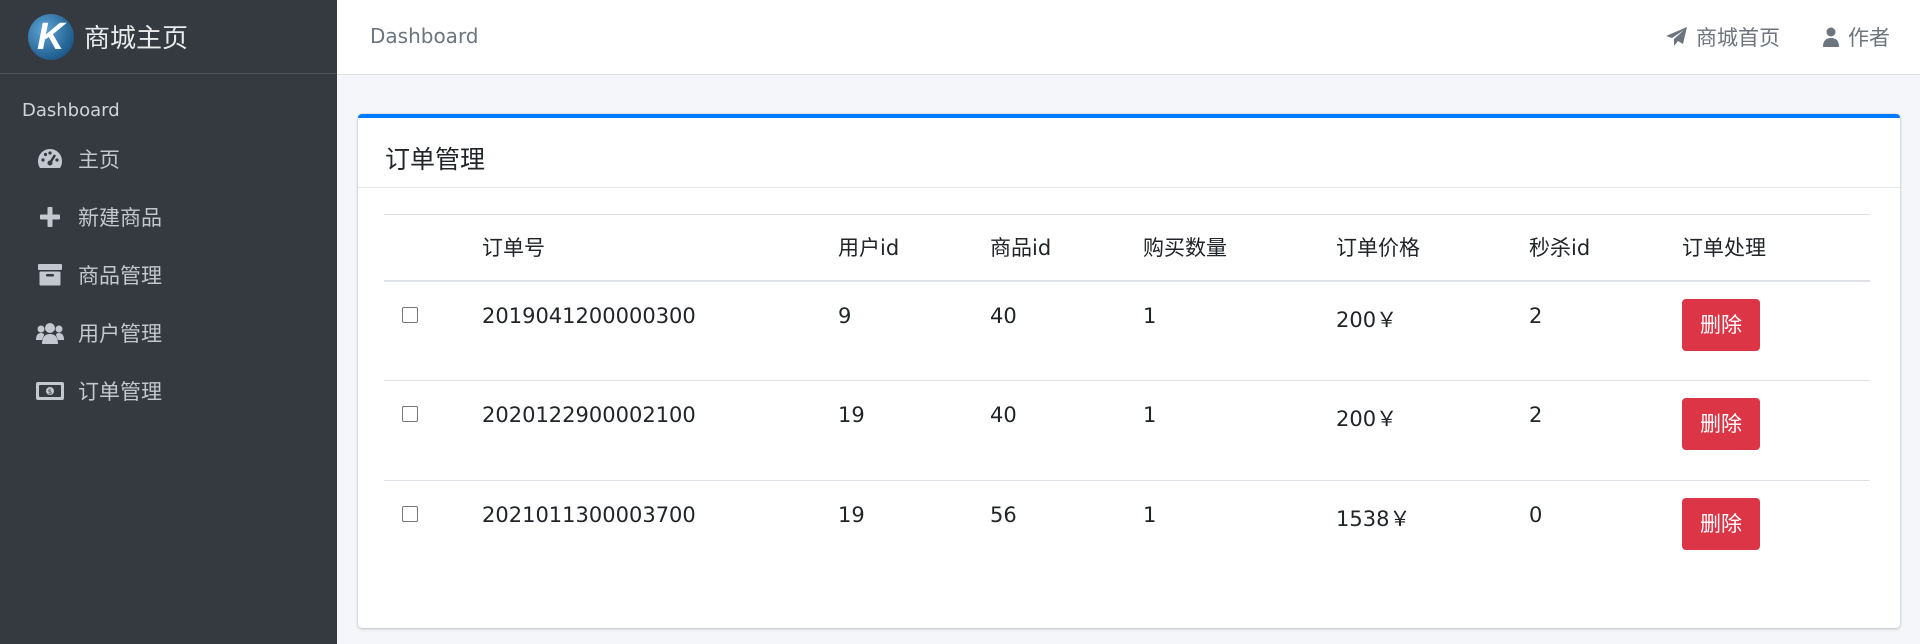  I want to click on sidebar-item-new-product: 新建商品, so click(168, 217).